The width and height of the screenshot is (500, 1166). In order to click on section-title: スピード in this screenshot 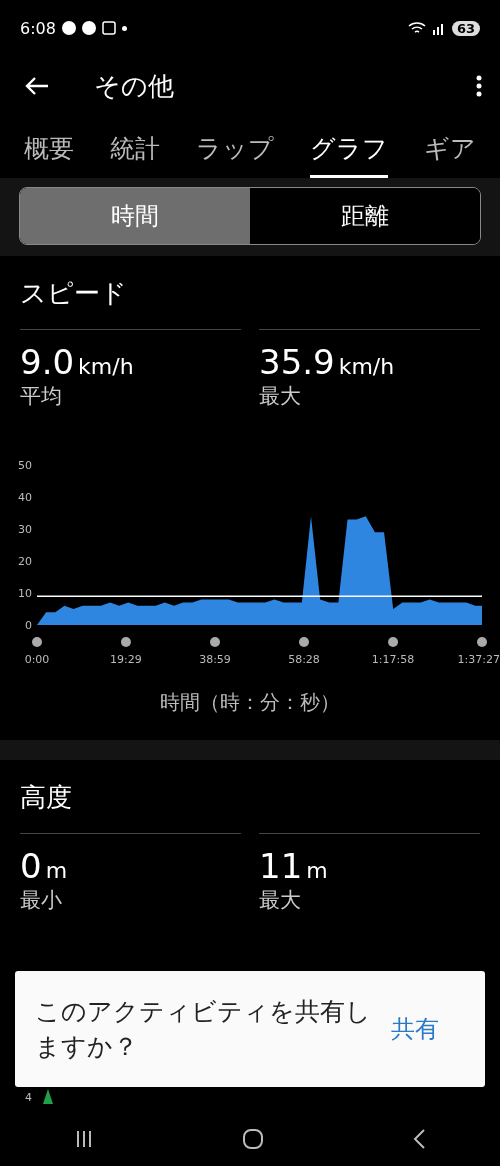, I will do `click(74, 293)`.